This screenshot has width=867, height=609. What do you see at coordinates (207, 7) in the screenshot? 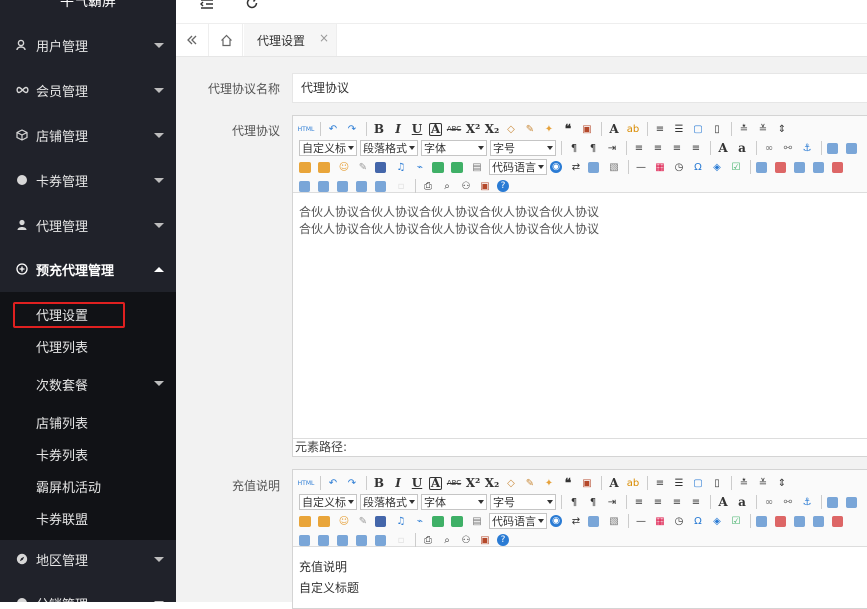
I see `menu-fold-icon` at bounding box center [207, 7].